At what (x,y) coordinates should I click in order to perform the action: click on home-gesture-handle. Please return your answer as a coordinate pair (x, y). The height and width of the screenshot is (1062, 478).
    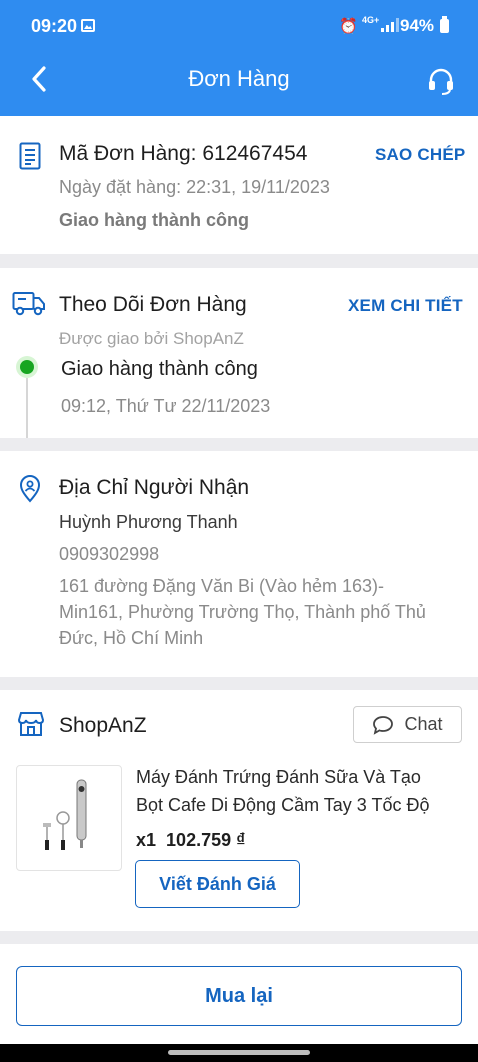
    Looking at the image, I should click on (239, 1052).